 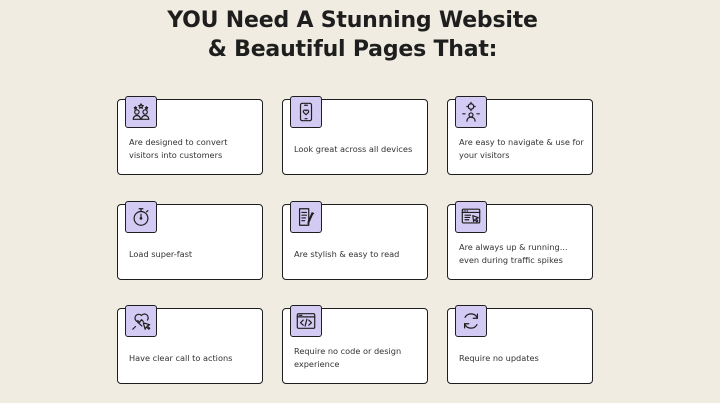 I want to click on heading-line-2: & Beautiful Pages That:, so click(x=352, y=49).